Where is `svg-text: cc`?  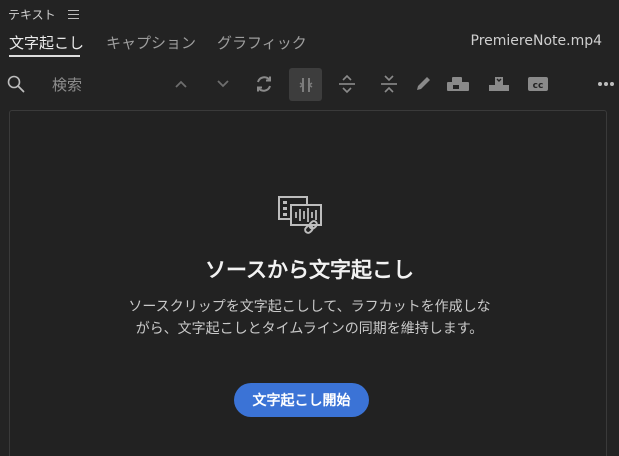 svg-text: cc is located at coordinates (538, 86).